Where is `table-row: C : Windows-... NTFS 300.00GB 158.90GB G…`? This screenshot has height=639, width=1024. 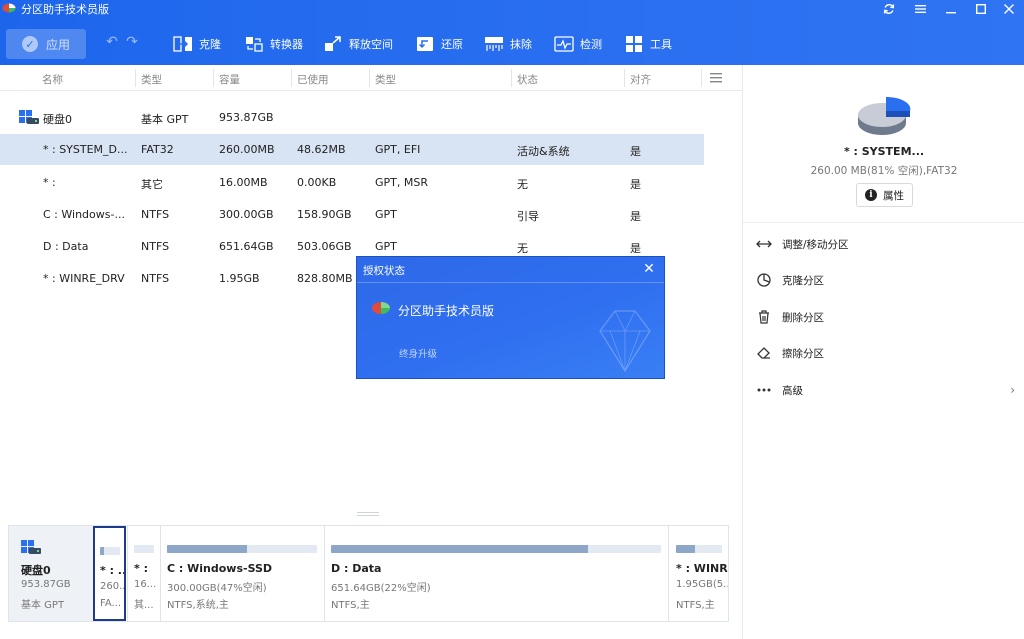
table-row: C : Windows-... NTFS 300.00GB 158.90GB G… is located at coordinates (352, 214).